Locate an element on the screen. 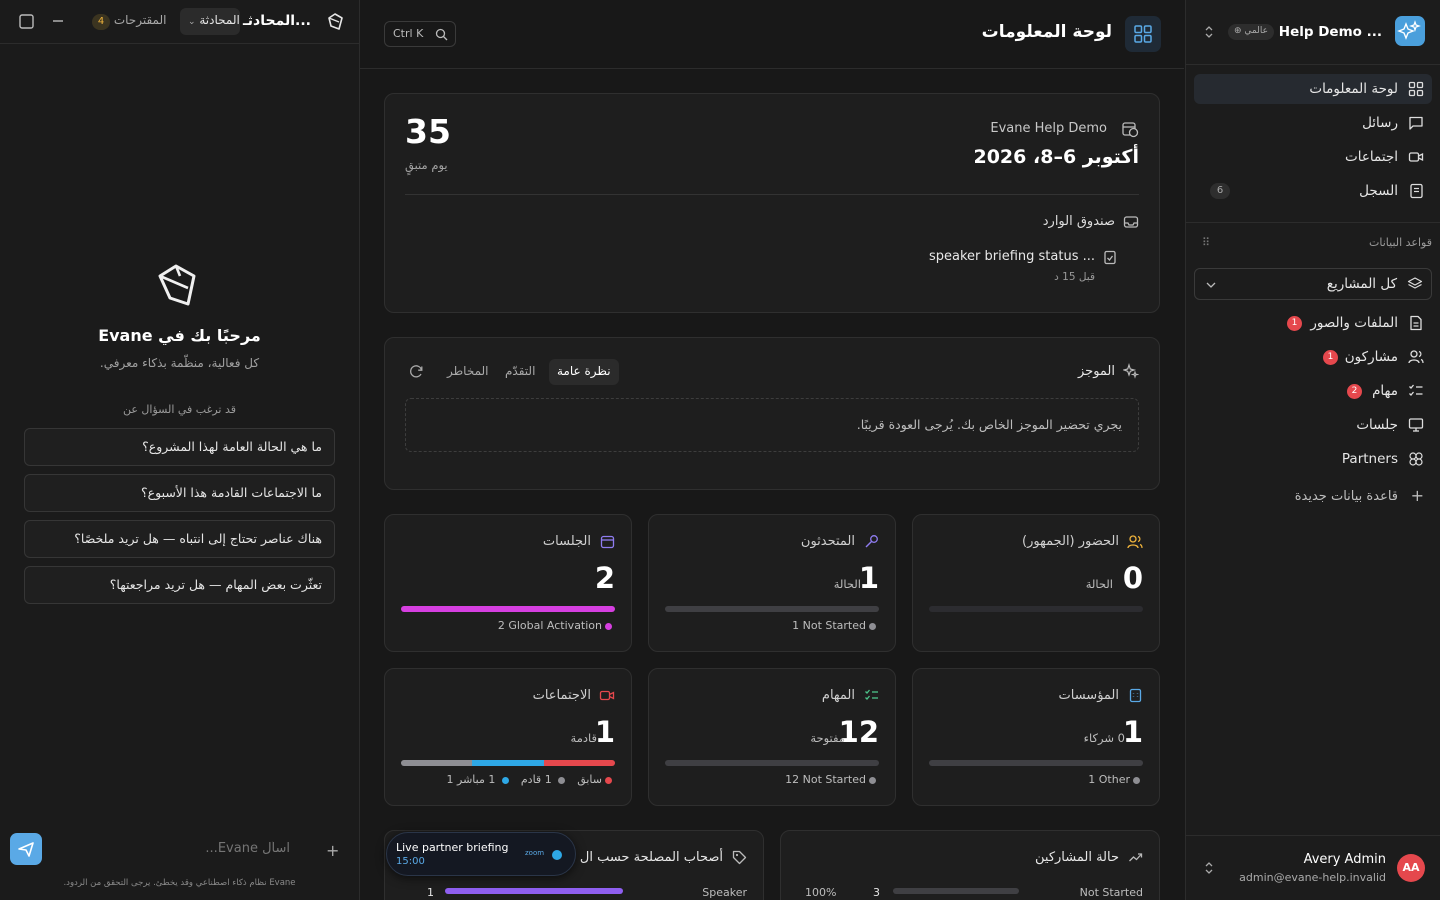 The height and width of the screenshot is (900, 1440). welcome-subtitle: كل فعالية، منظّمة بذكاء معرفي. is located at coordinates (179, 363).